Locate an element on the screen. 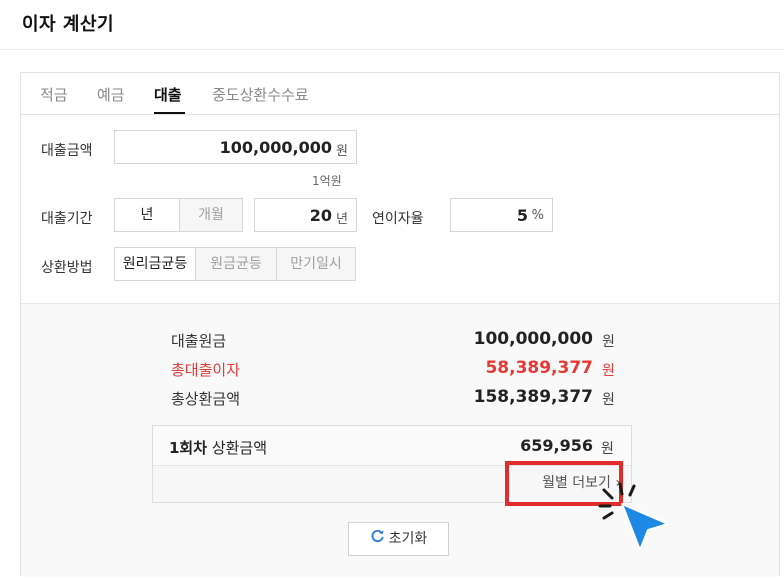  first-payment-label: 1회차 상환금액 is located at coordinates (218, 447).